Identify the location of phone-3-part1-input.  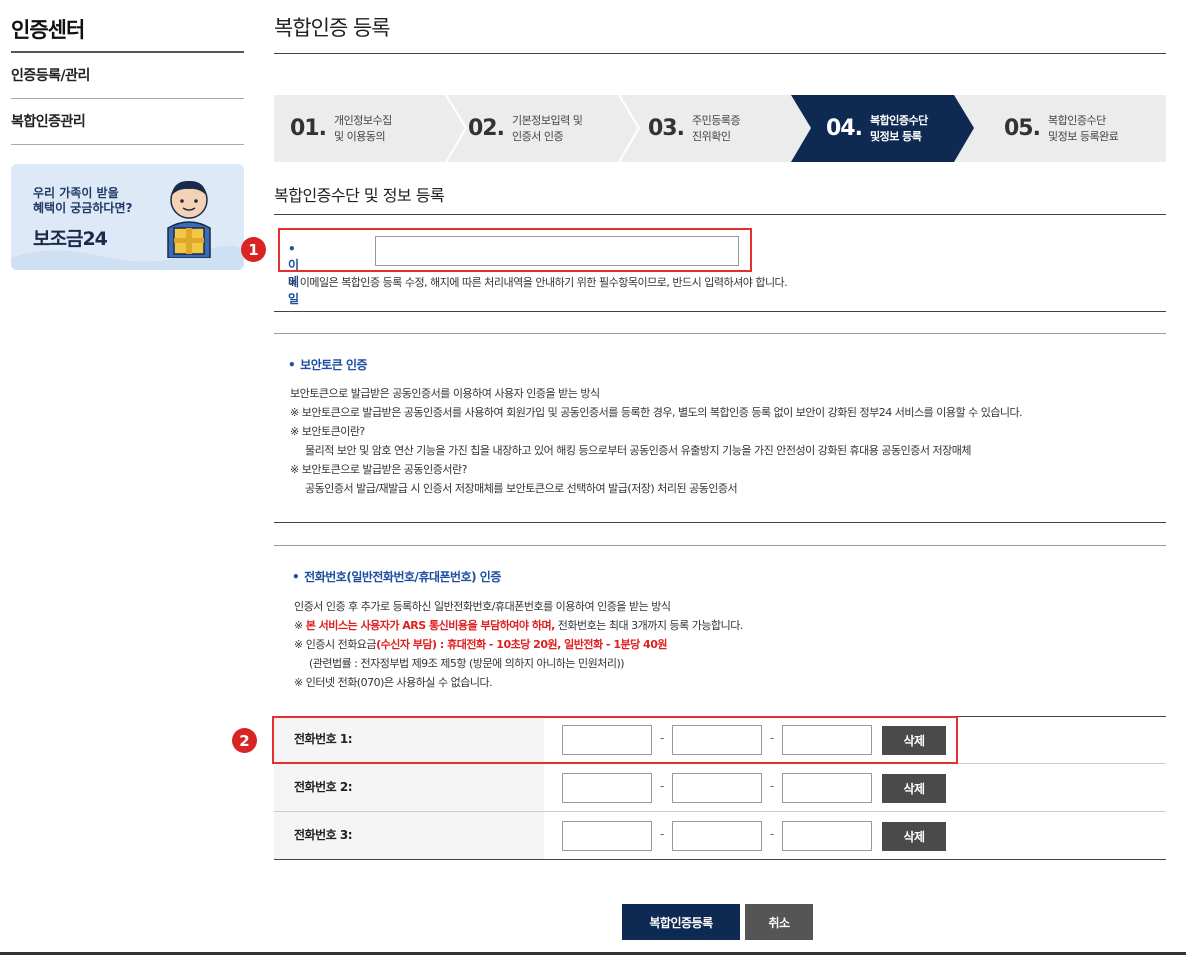
(607, 836).